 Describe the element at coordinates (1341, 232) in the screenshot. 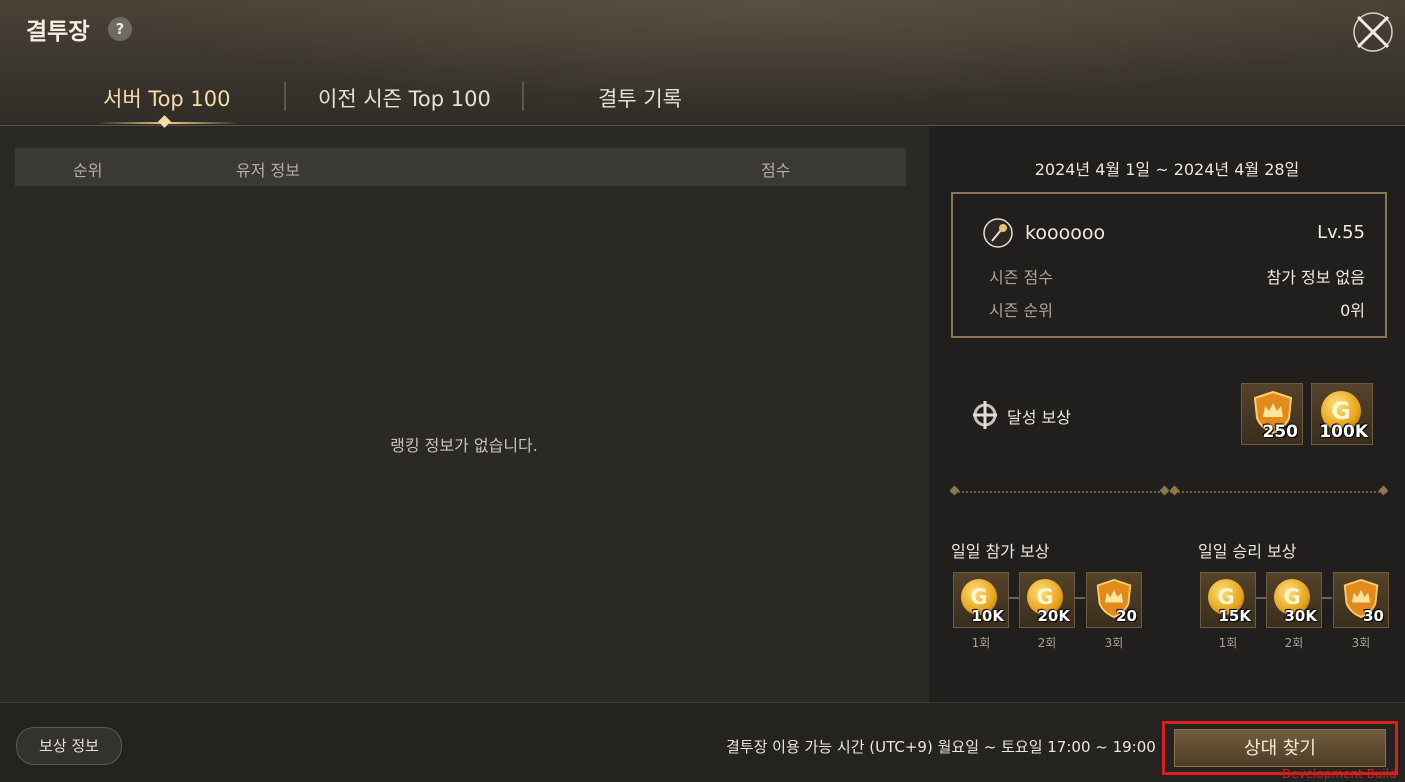

I see `player-level: Lv.55` at that location.